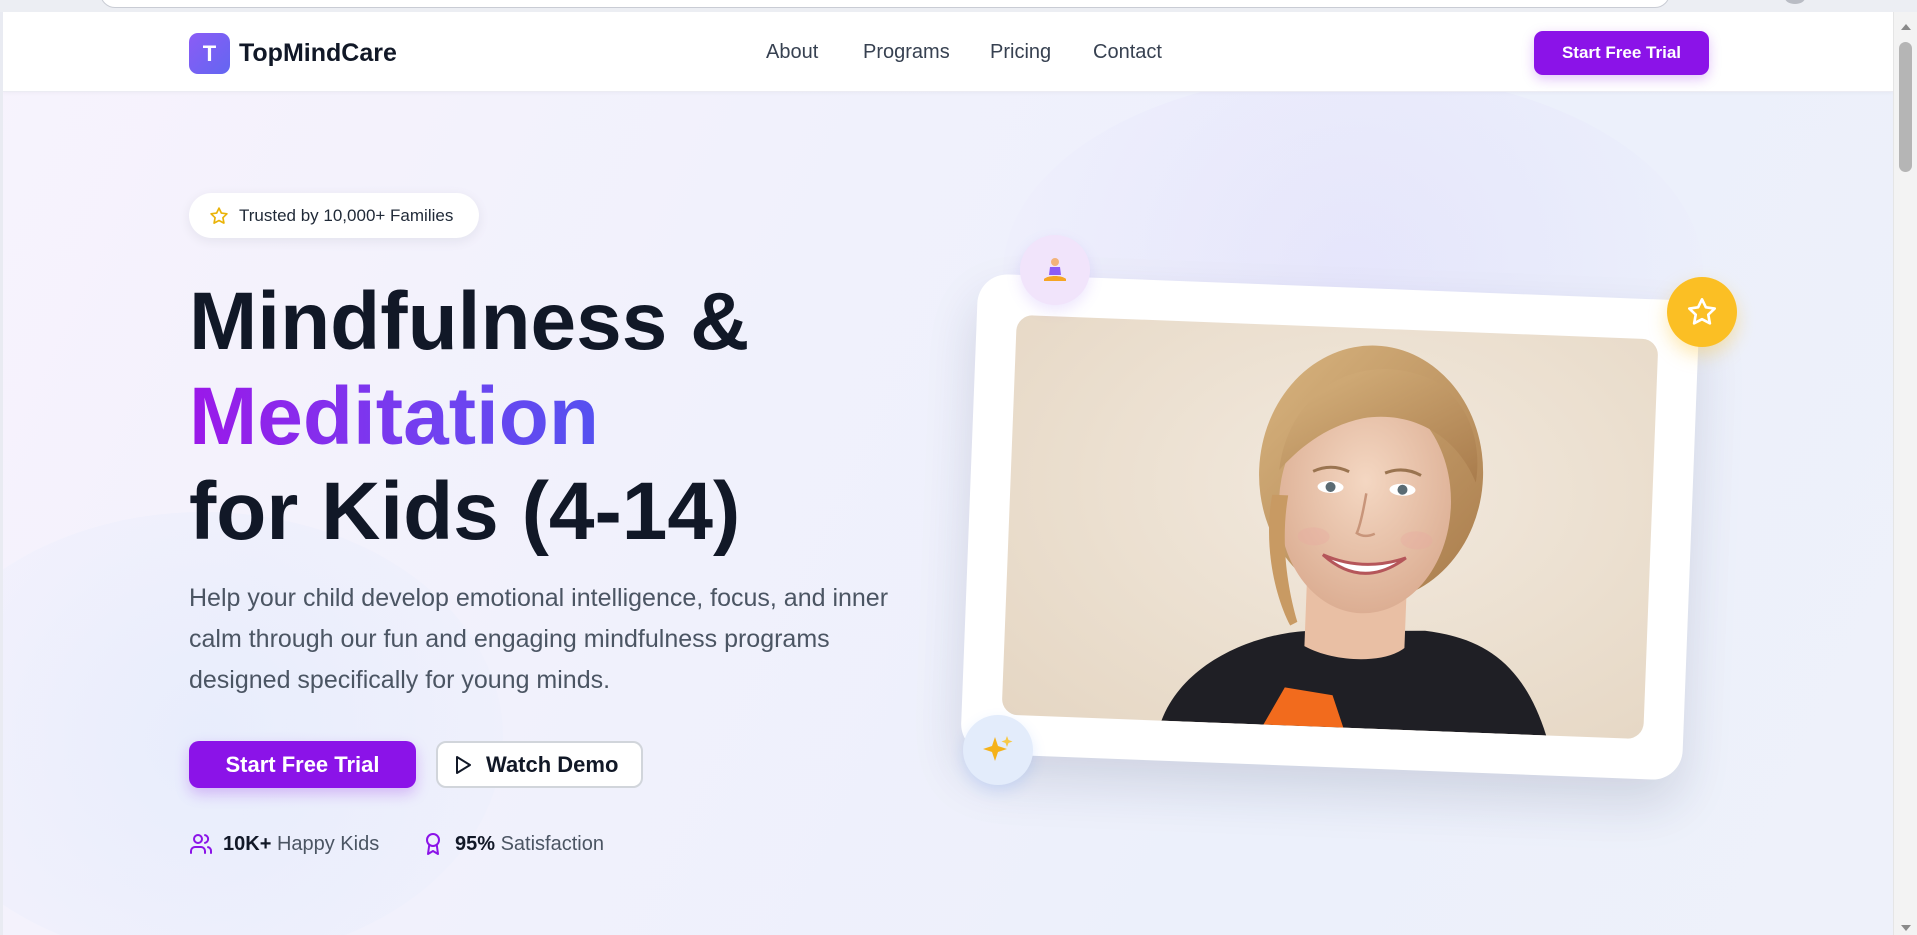 This screenshot has width=1917, height=935. Describe the element at coordinates (1905, 107) in the screenshot. I see `scroll-thumb` at that location.